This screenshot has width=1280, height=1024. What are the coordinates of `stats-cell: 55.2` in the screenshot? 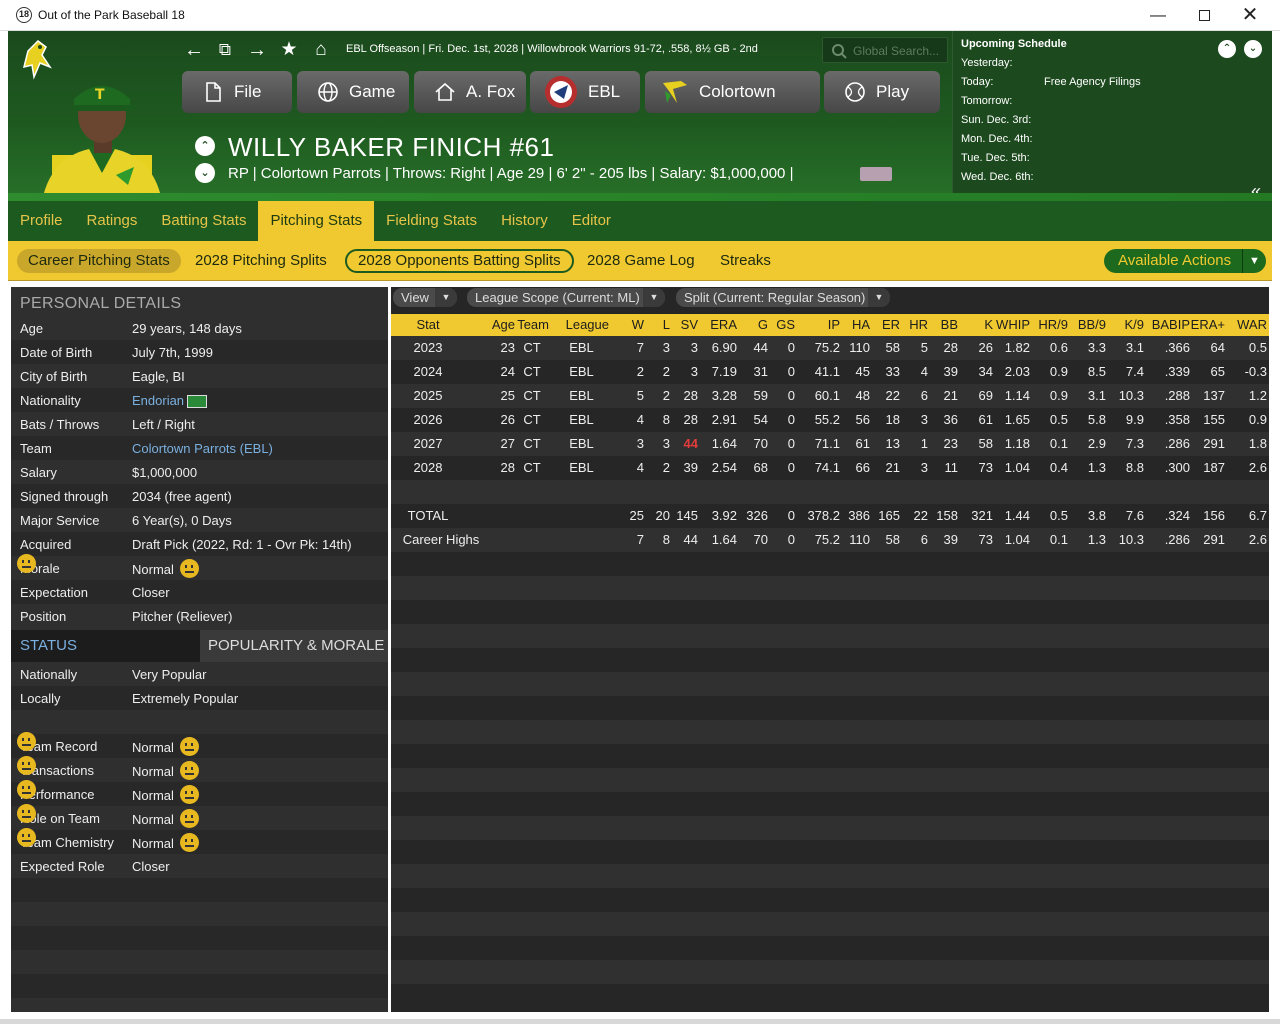 It's located at (827, 419).